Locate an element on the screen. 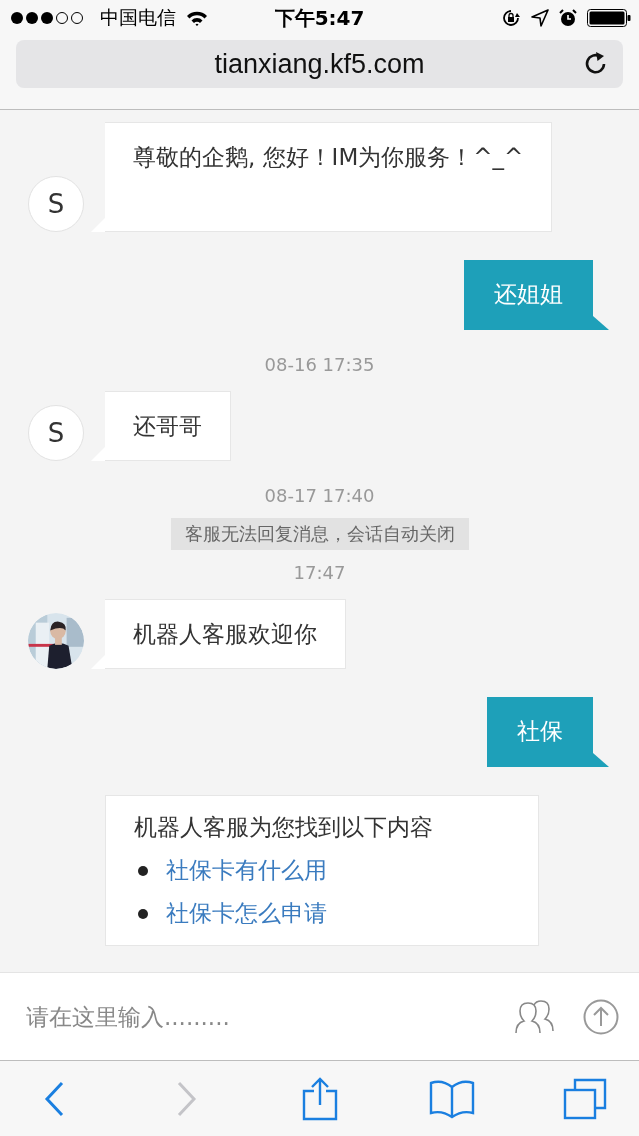  alarm-icon is located at coordinates (568, 18).